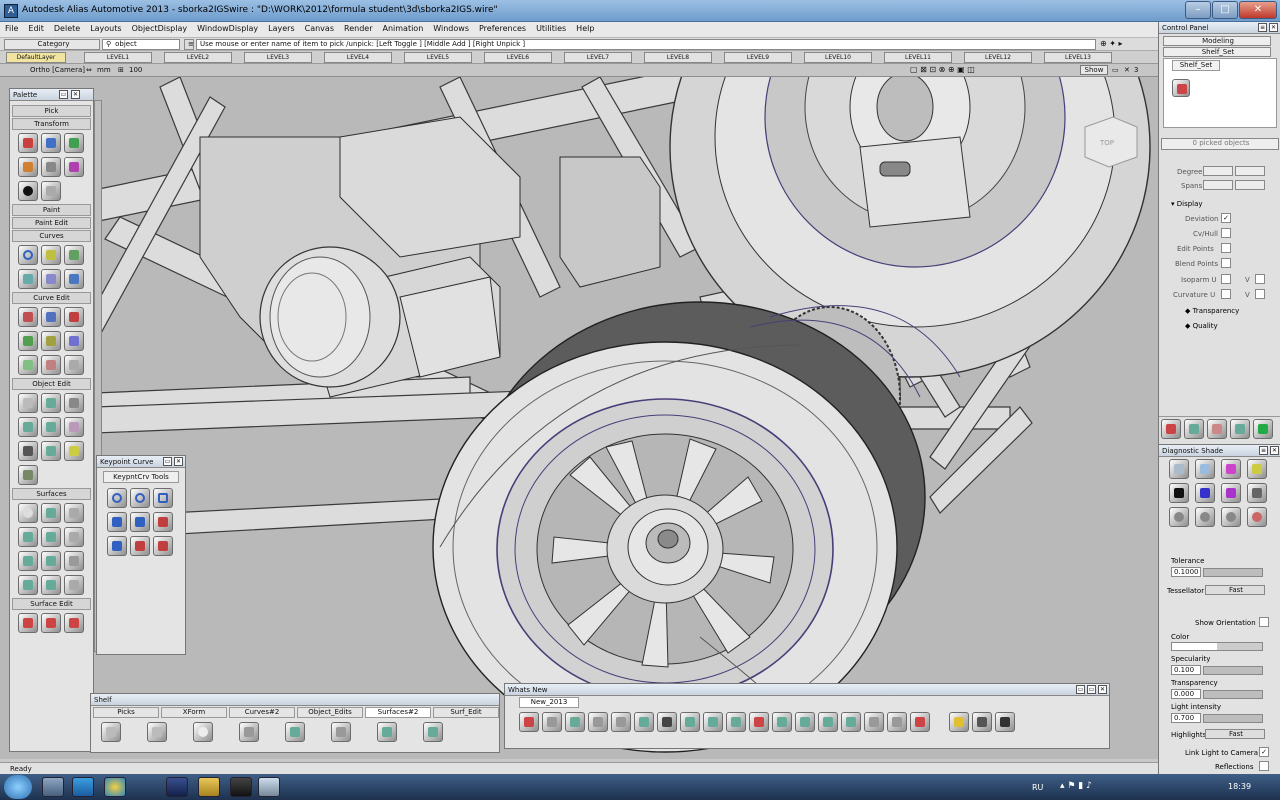 The image size is (1280, 800). I want to click on layer-level3: LEVEL3, so click(278, 57).